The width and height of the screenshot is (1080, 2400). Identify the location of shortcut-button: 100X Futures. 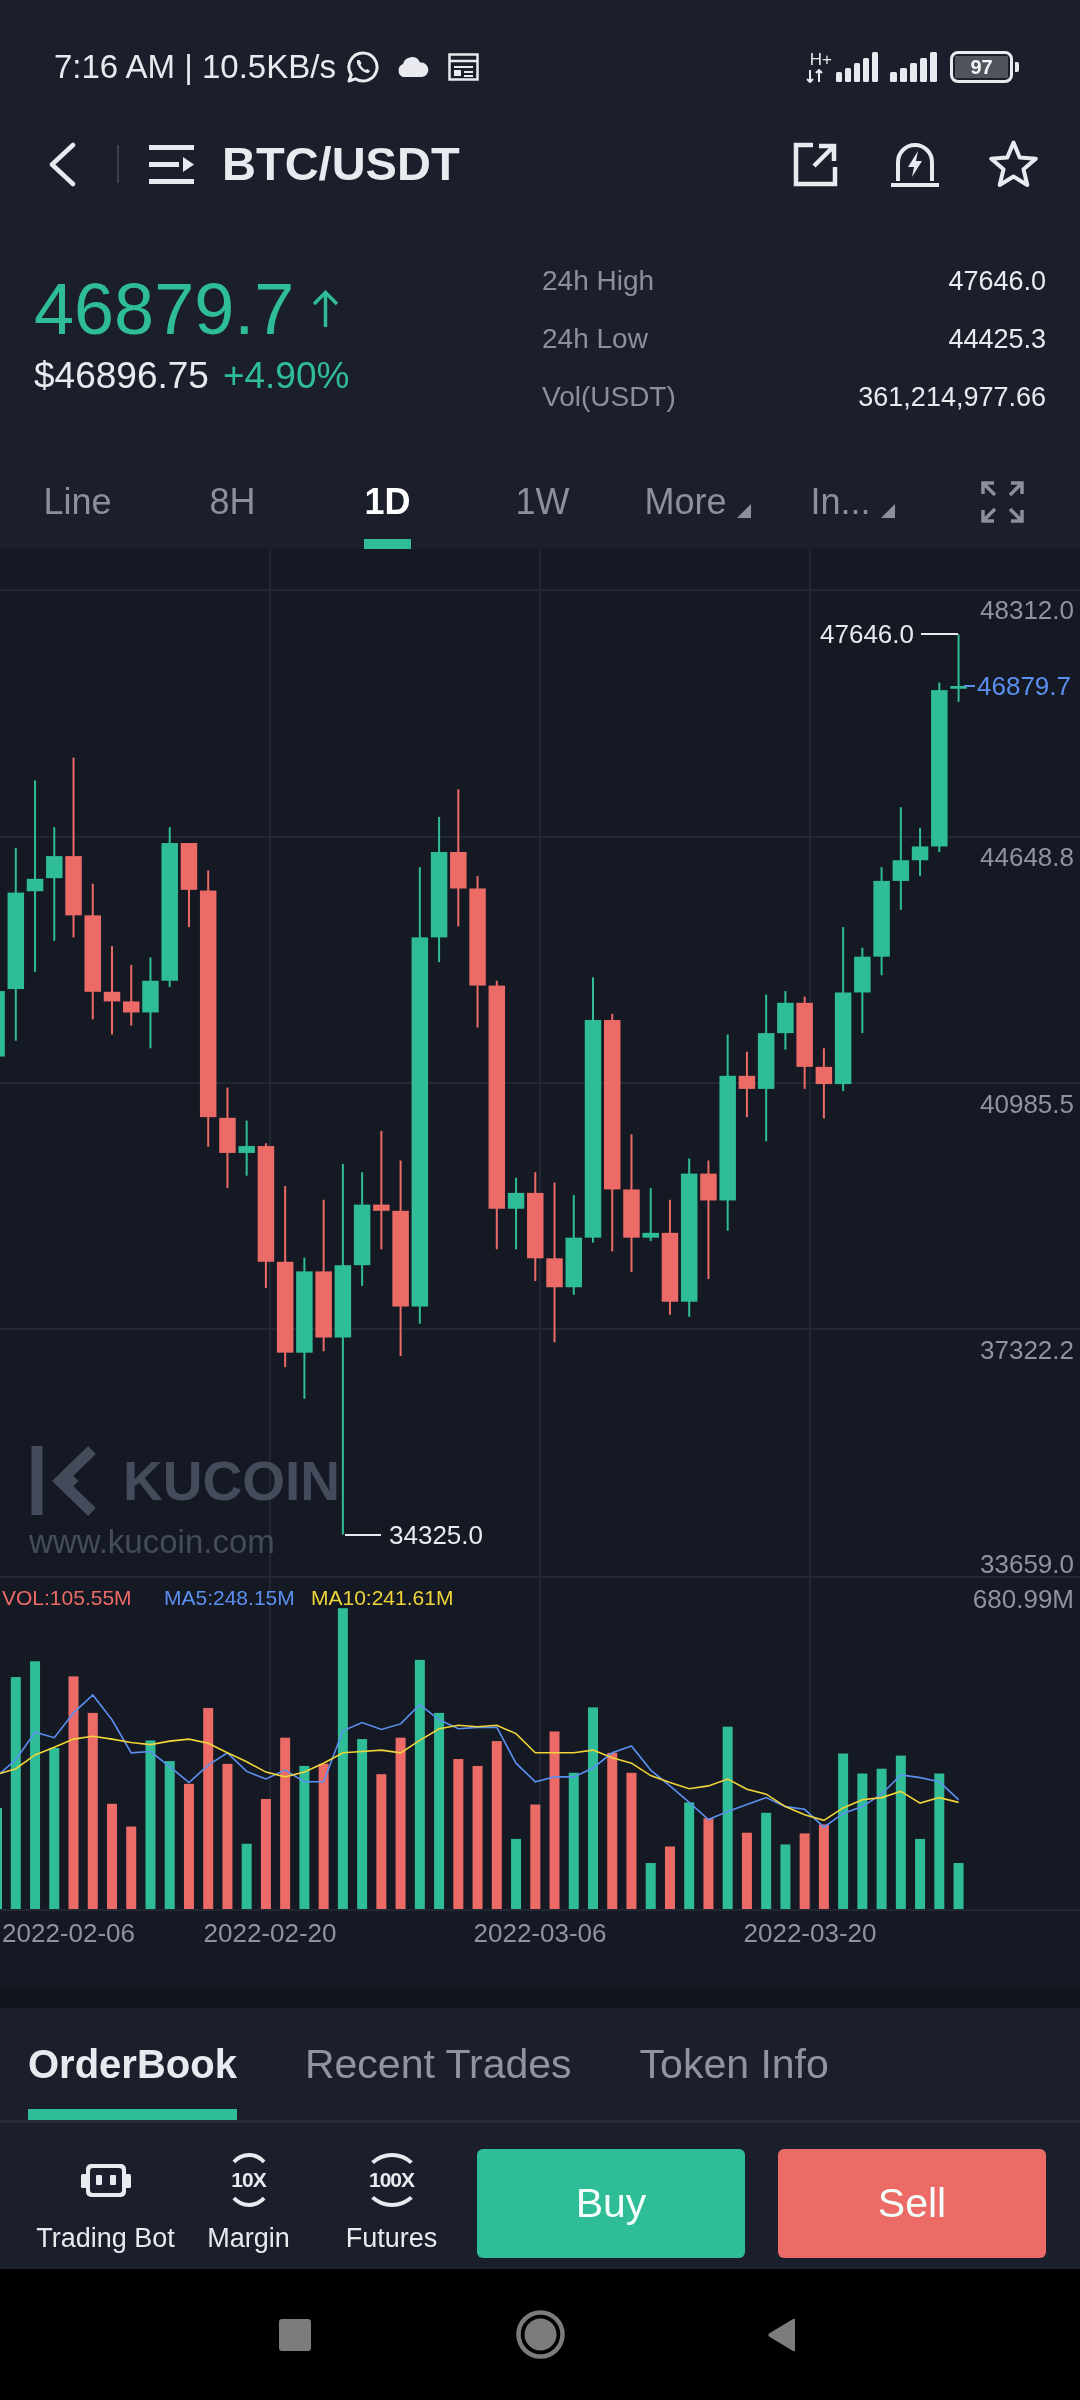
(391, 2196).